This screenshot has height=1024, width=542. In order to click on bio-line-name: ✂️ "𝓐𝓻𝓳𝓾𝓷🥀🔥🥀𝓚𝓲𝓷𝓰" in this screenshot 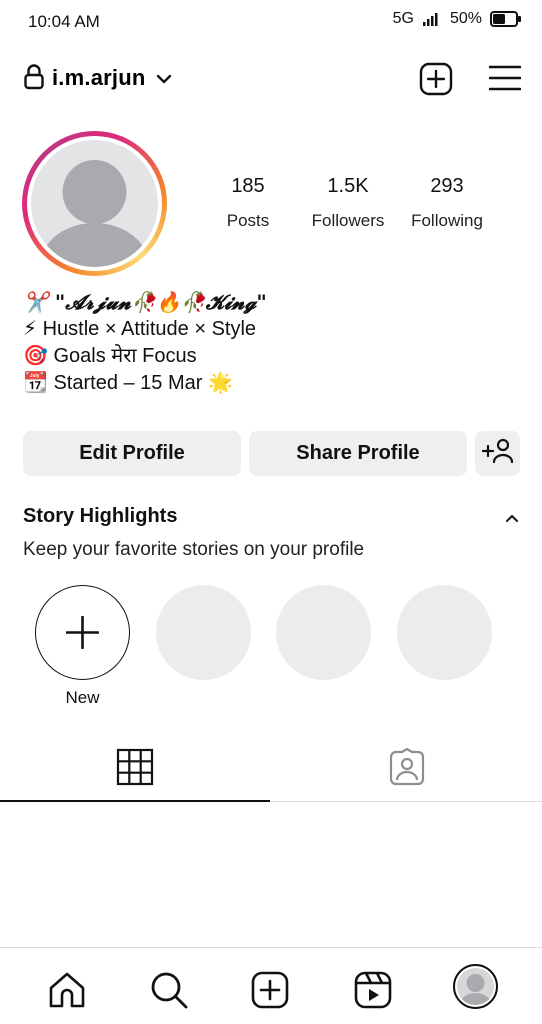, I will do `click(145, 302)`.